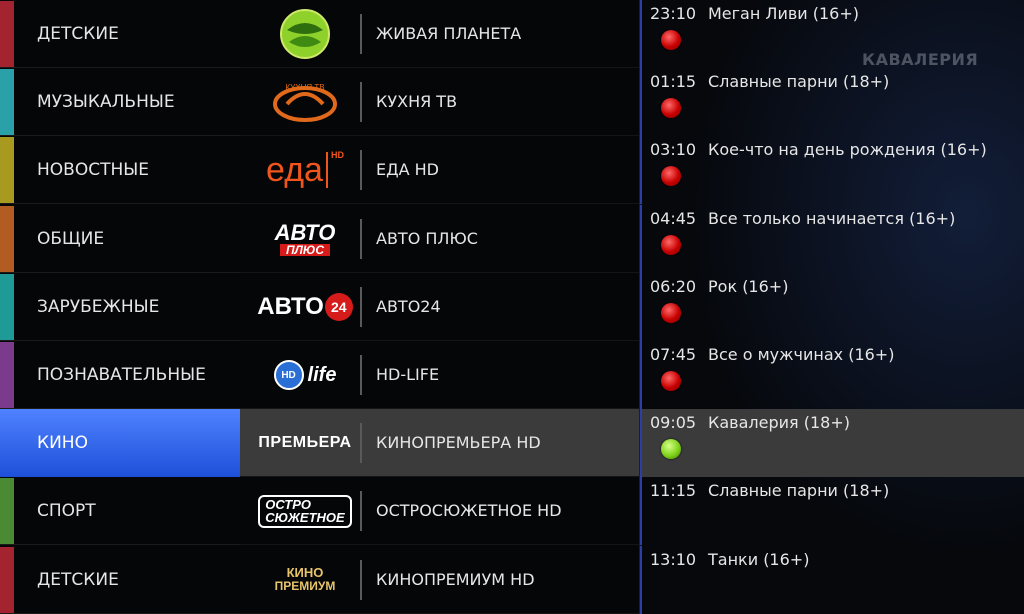 This screenshot has width=1024, height=614. What do you see at coordinates (305, 102) in the screenshot?
I see `kuhnya-tv-logo: КУХНЯ ТВ` at bounding box center [305, 102].